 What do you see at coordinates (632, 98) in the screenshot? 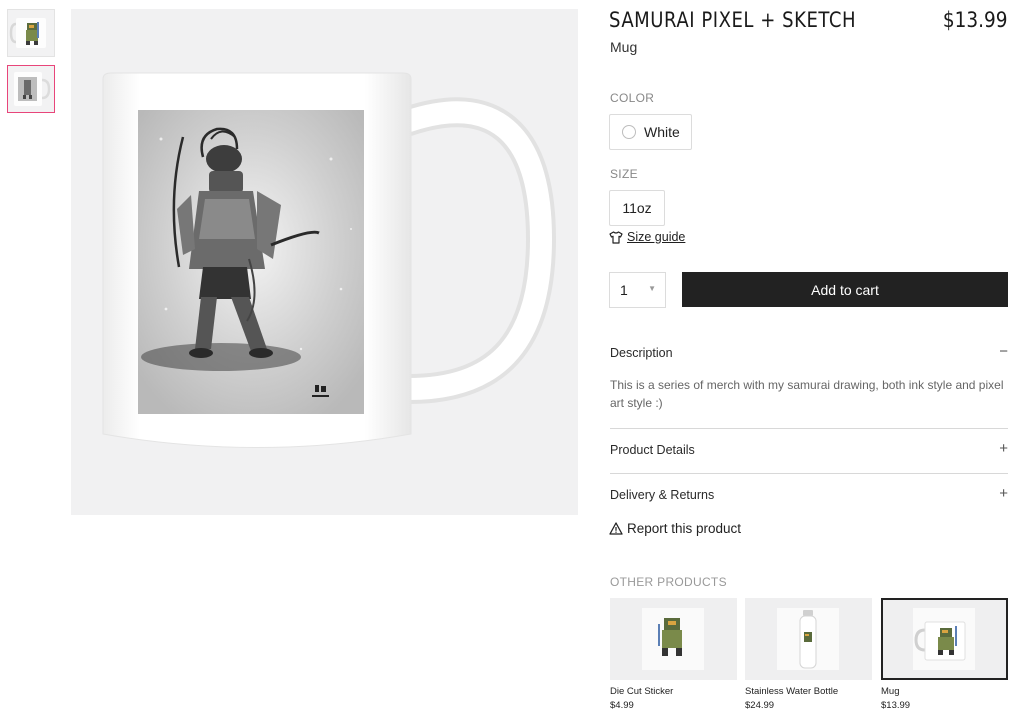
I see `color-label: COLOR` at bounding box center [632, 98].